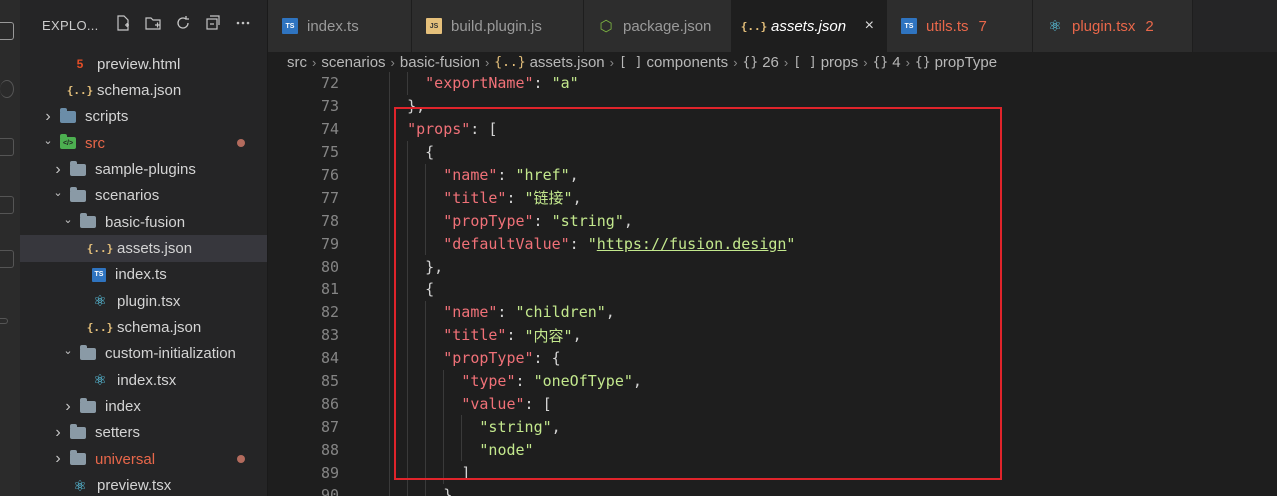 The height and width of the screenshot is (496, 1277). Describe the element at coordinates (143, 406) in the screenshot. I see `folder-item: › index` at that location.